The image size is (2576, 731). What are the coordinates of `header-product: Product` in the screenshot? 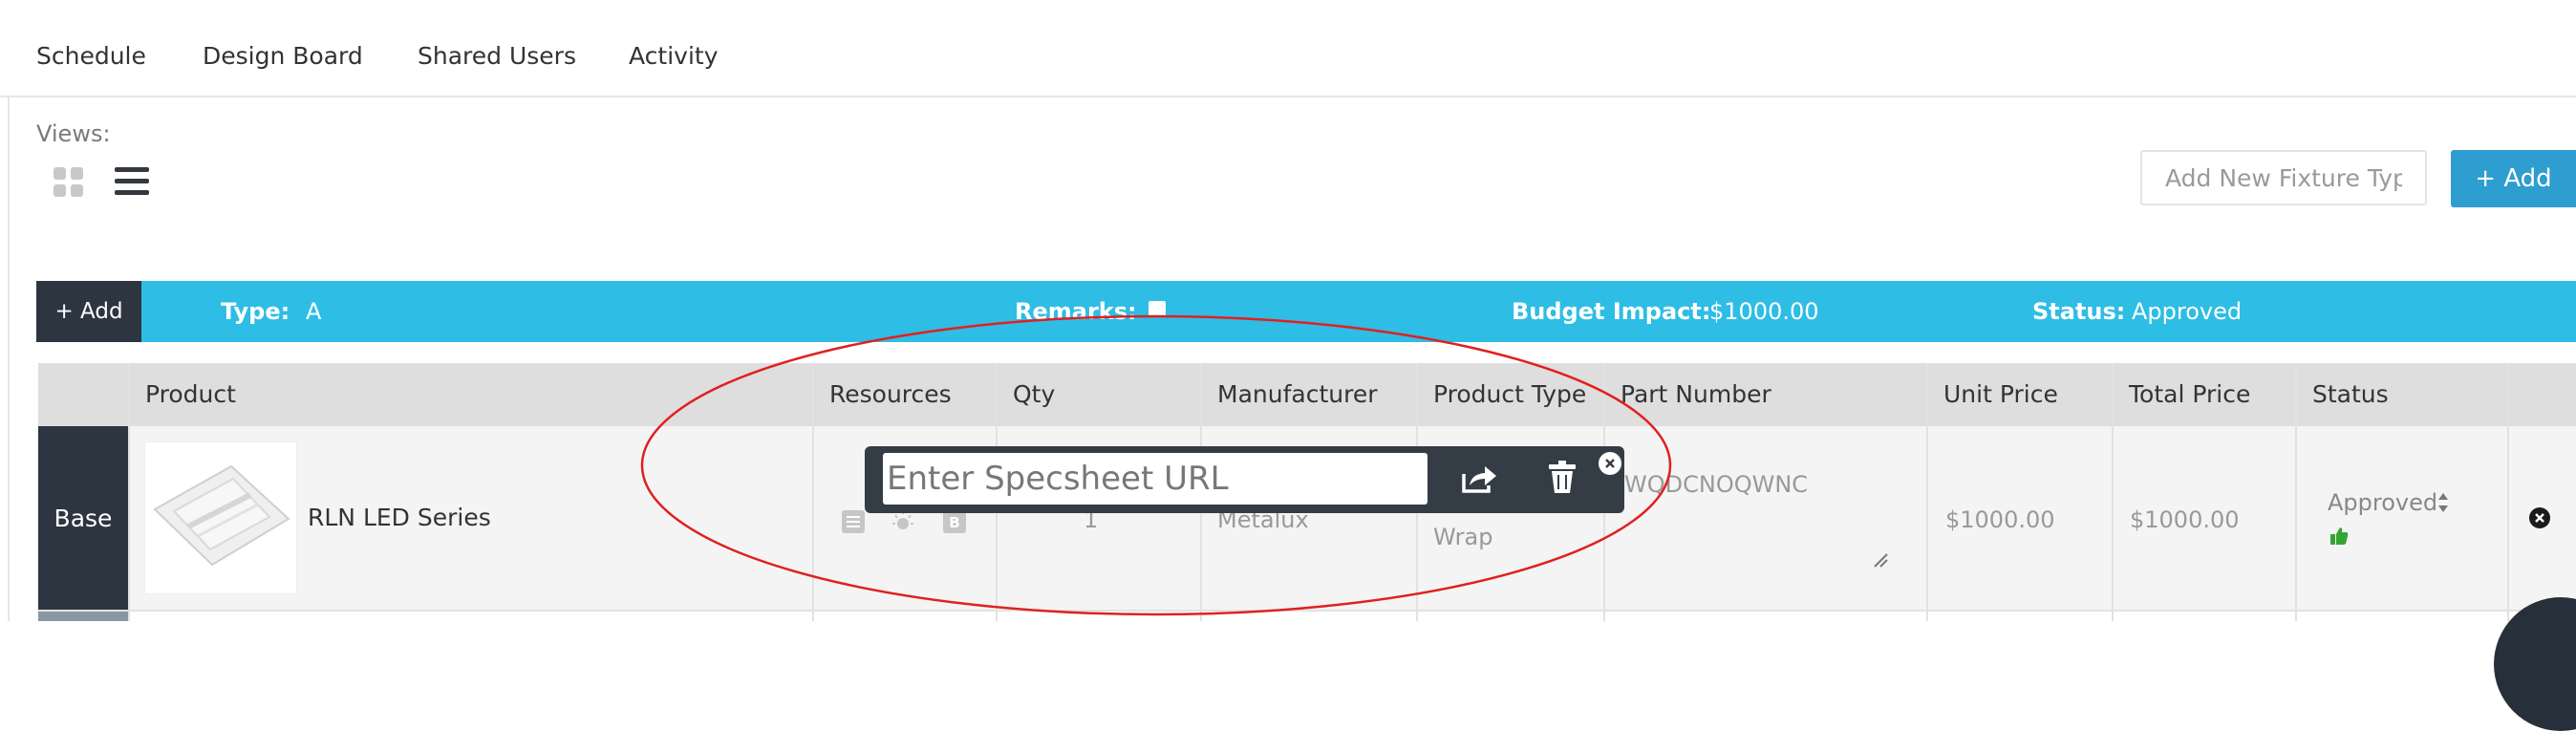 It's located at (190, 394).